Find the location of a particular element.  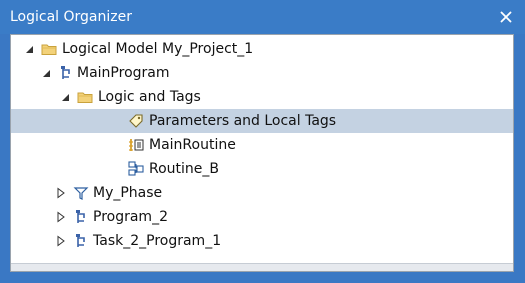

phase-icon is located at coordinates (81, 193).